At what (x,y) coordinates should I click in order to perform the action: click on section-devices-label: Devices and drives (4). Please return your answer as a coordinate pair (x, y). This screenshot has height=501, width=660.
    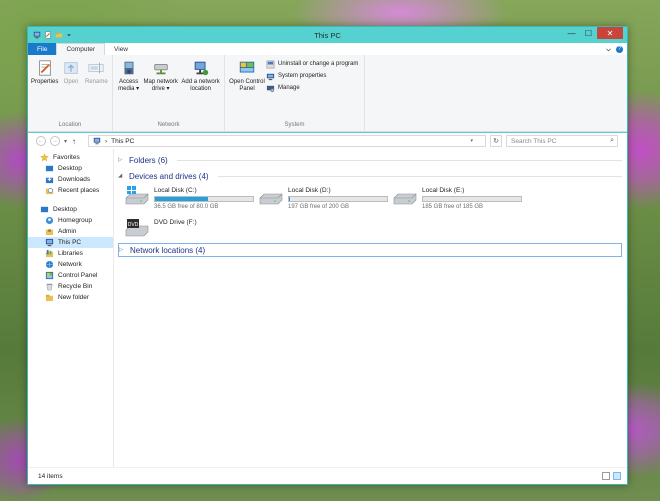
    Looking at the image, I should click on (169, 176).